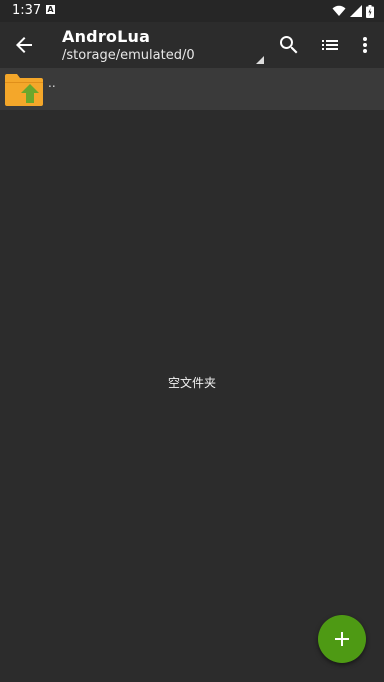 This screenshot has height=682, width=384. Describe the element at coordinates (106, 36) in the screenshot. I see `app-title: AndroLua` at that location.